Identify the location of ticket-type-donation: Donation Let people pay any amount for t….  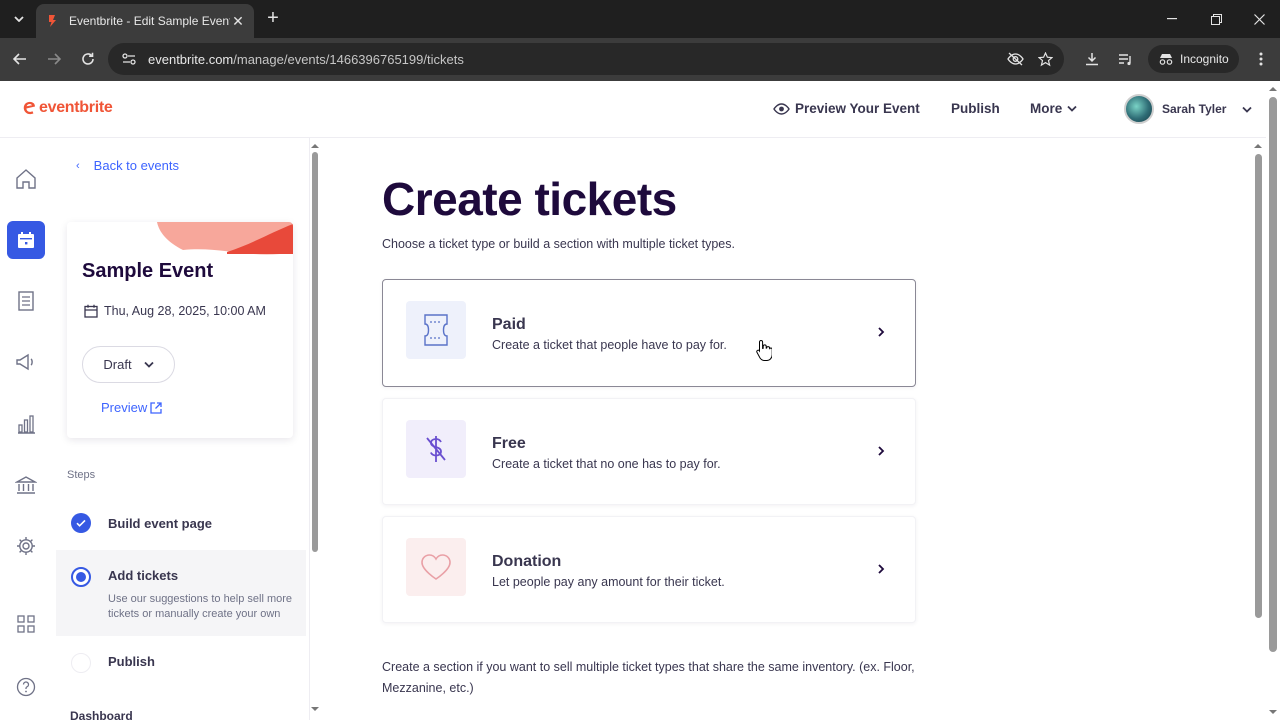
(649, 569).